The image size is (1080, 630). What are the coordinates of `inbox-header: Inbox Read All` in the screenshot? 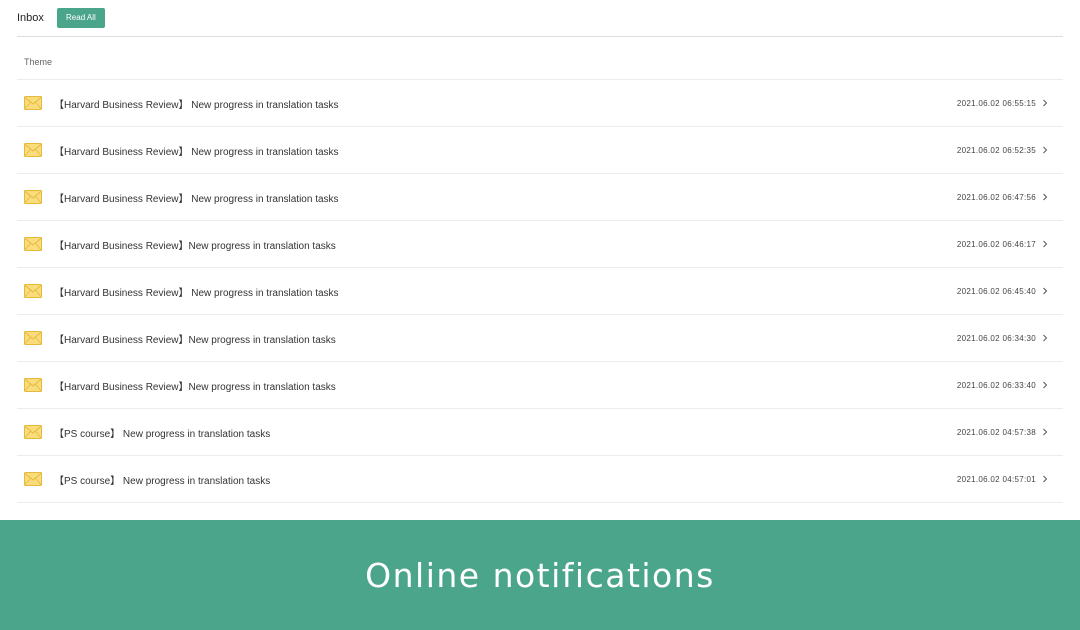 It's located at (540, 18).